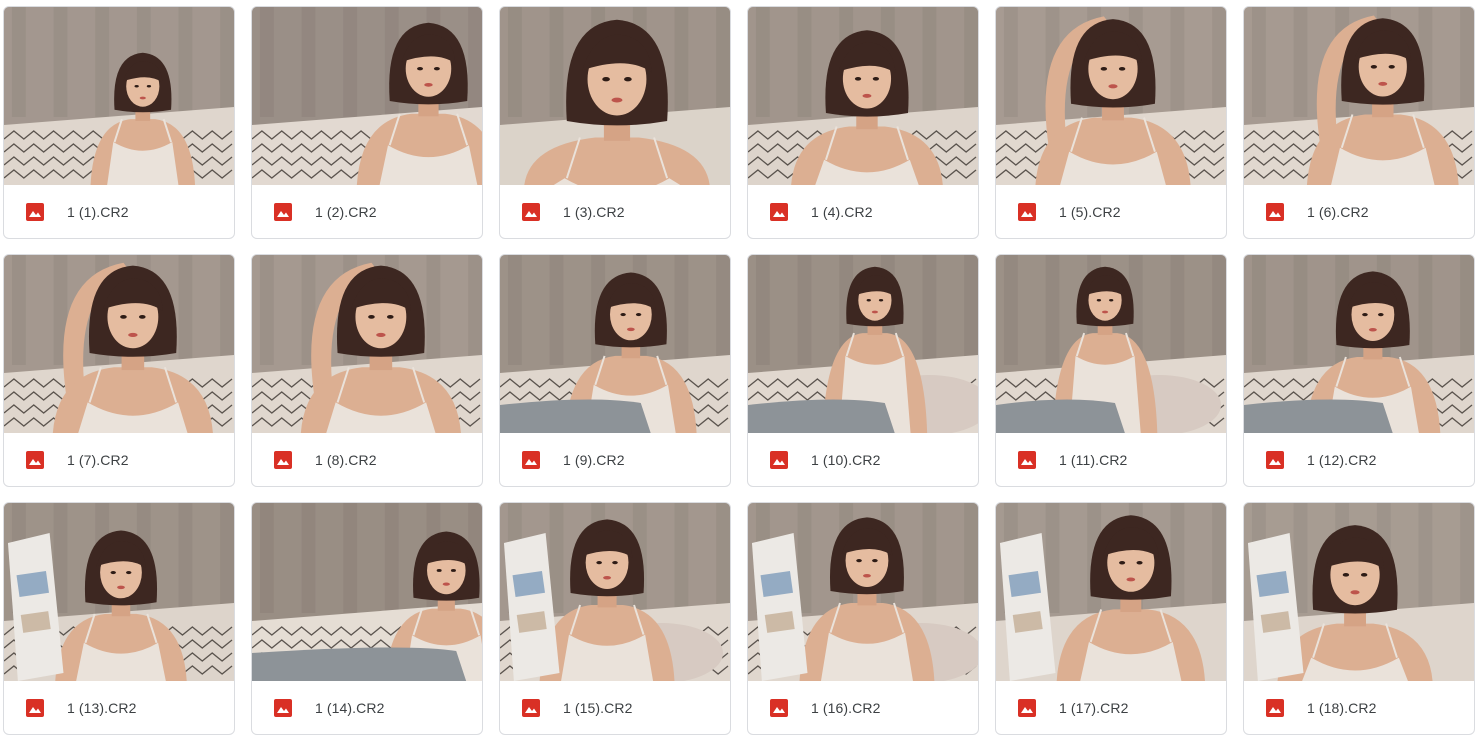 This screenshot has height=741, width=1481. I want to click on file-meta-row: 1 (5).CR2, so click(1111, 211).